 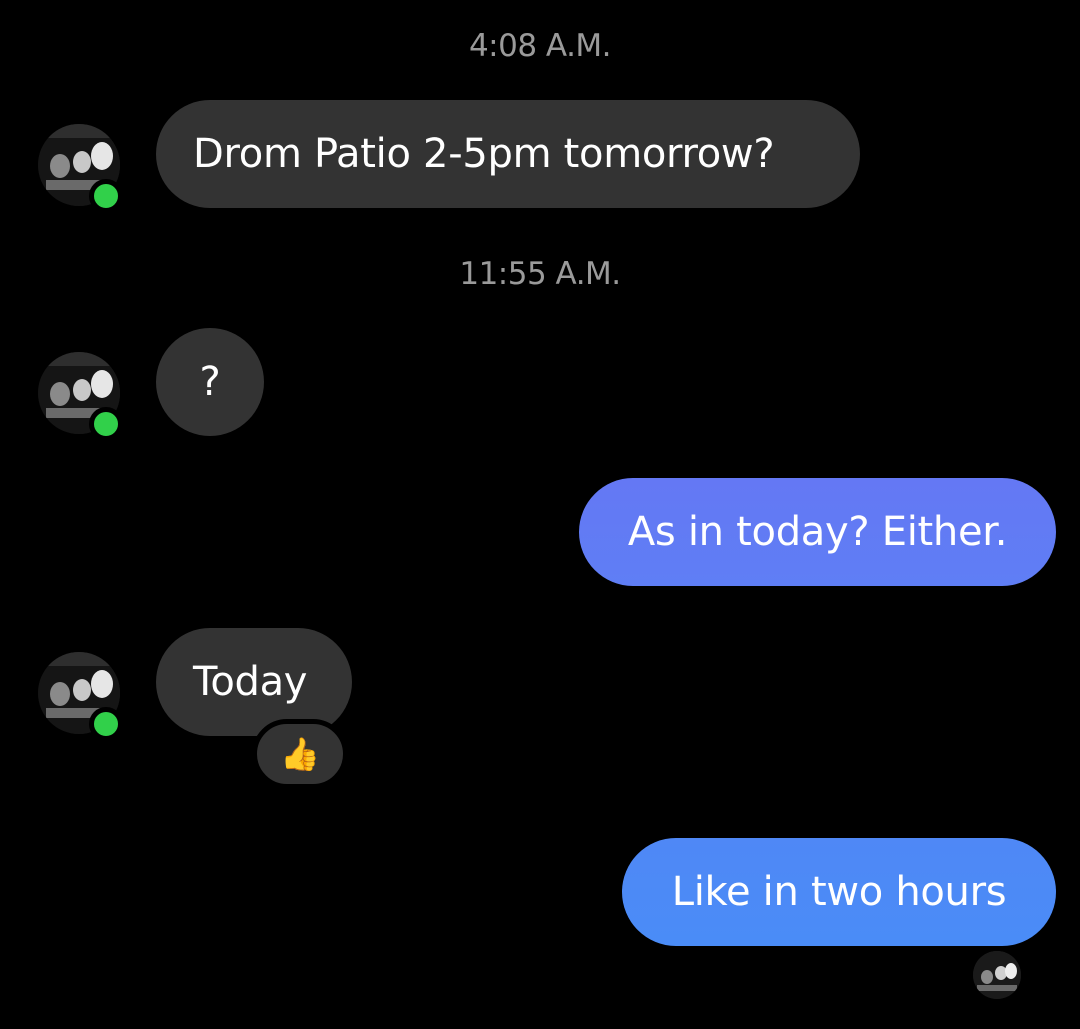 I want to click on message-bubble-incoming: Drom Patio 2-5pm tomorrow?, so click(x=508, y=154).